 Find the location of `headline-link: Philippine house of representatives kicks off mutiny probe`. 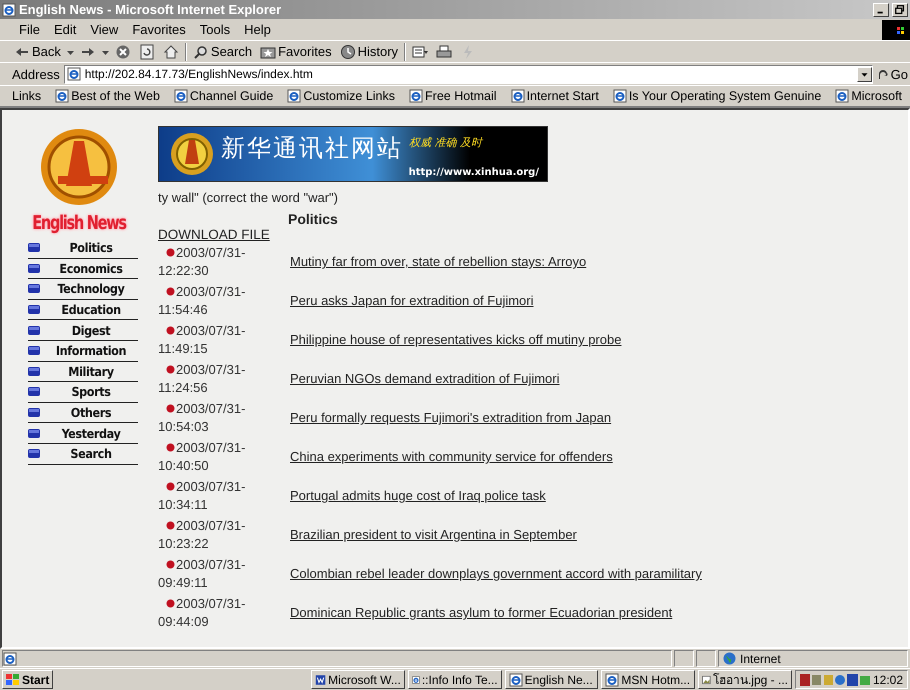

headline-link: Philippine house of representatives kicks off mutiny probe is located at coordinates (456, 339).